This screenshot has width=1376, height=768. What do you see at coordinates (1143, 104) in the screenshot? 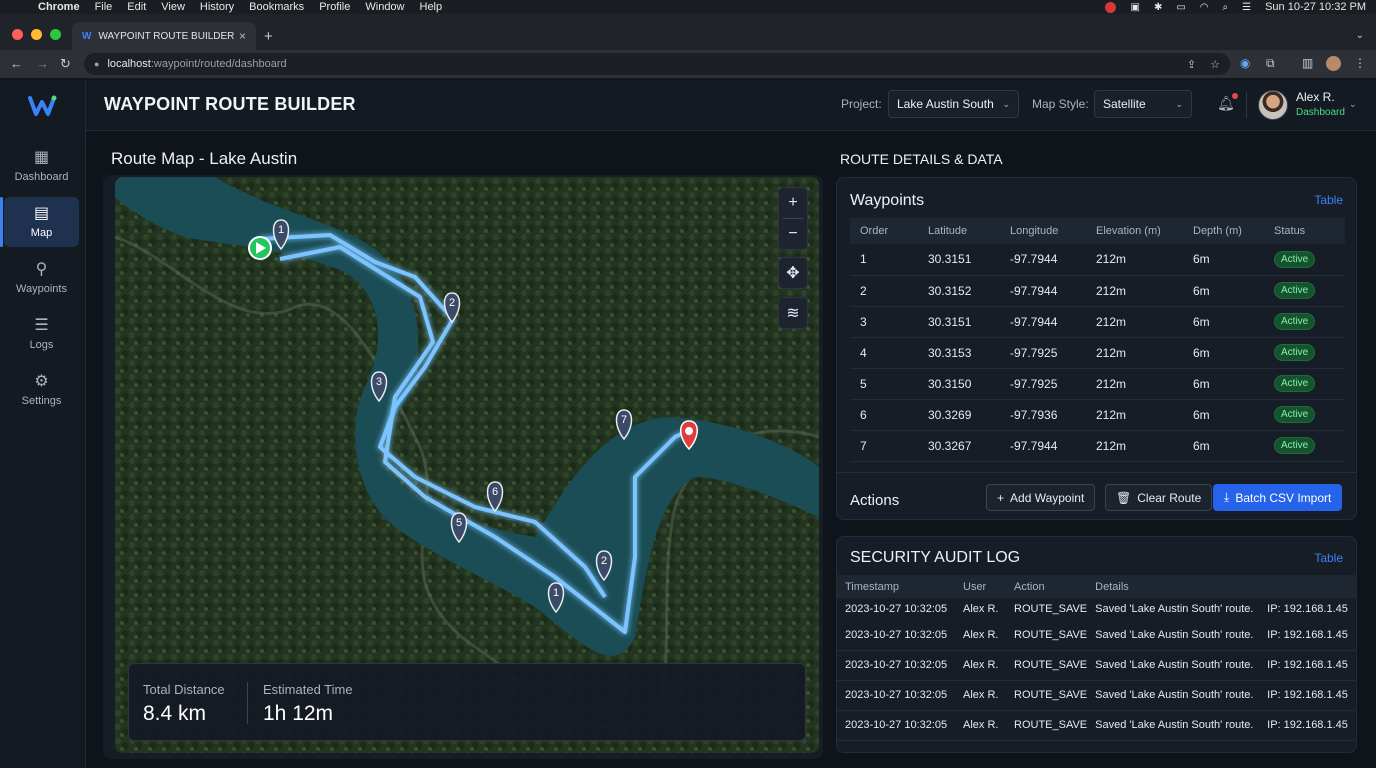
I see `map-style-select: Satellite ⌄` at bounding box center [1143, 104].